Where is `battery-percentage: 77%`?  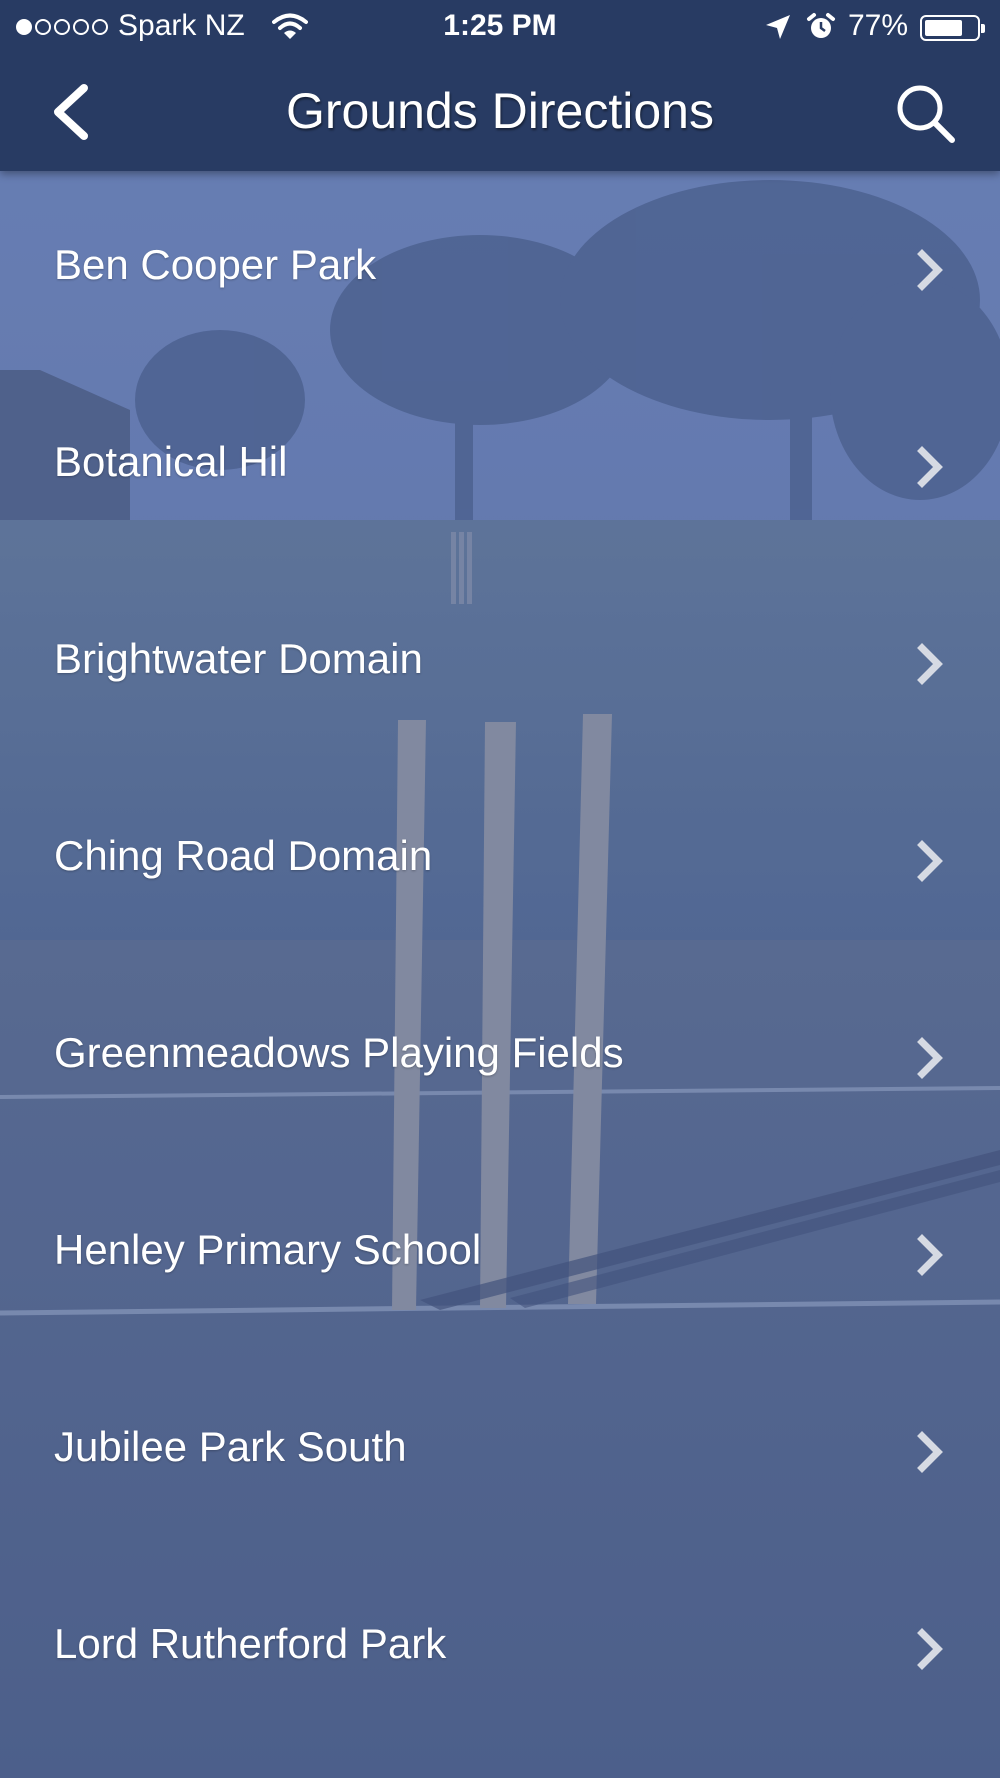 battery-percentage: 77% is located at coordinates (878, 25).